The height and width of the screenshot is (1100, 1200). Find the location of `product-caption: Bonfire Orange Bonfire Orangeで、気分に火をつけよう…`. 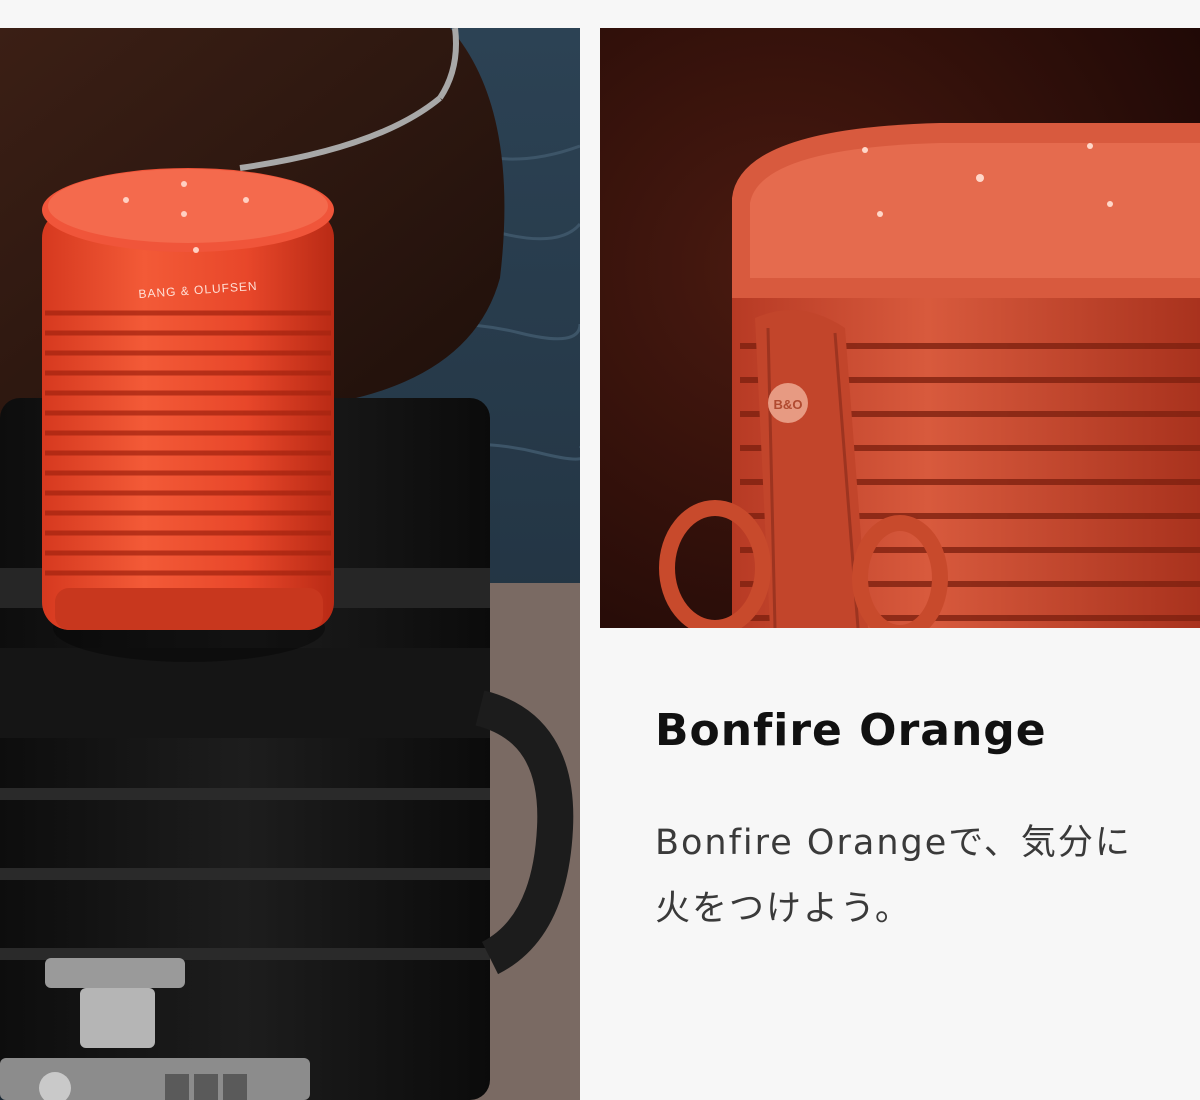

product-caption: Bonfire Orange Bonfire Orangeで、気分に火をつけよう… is located at coordinates (915, 823).